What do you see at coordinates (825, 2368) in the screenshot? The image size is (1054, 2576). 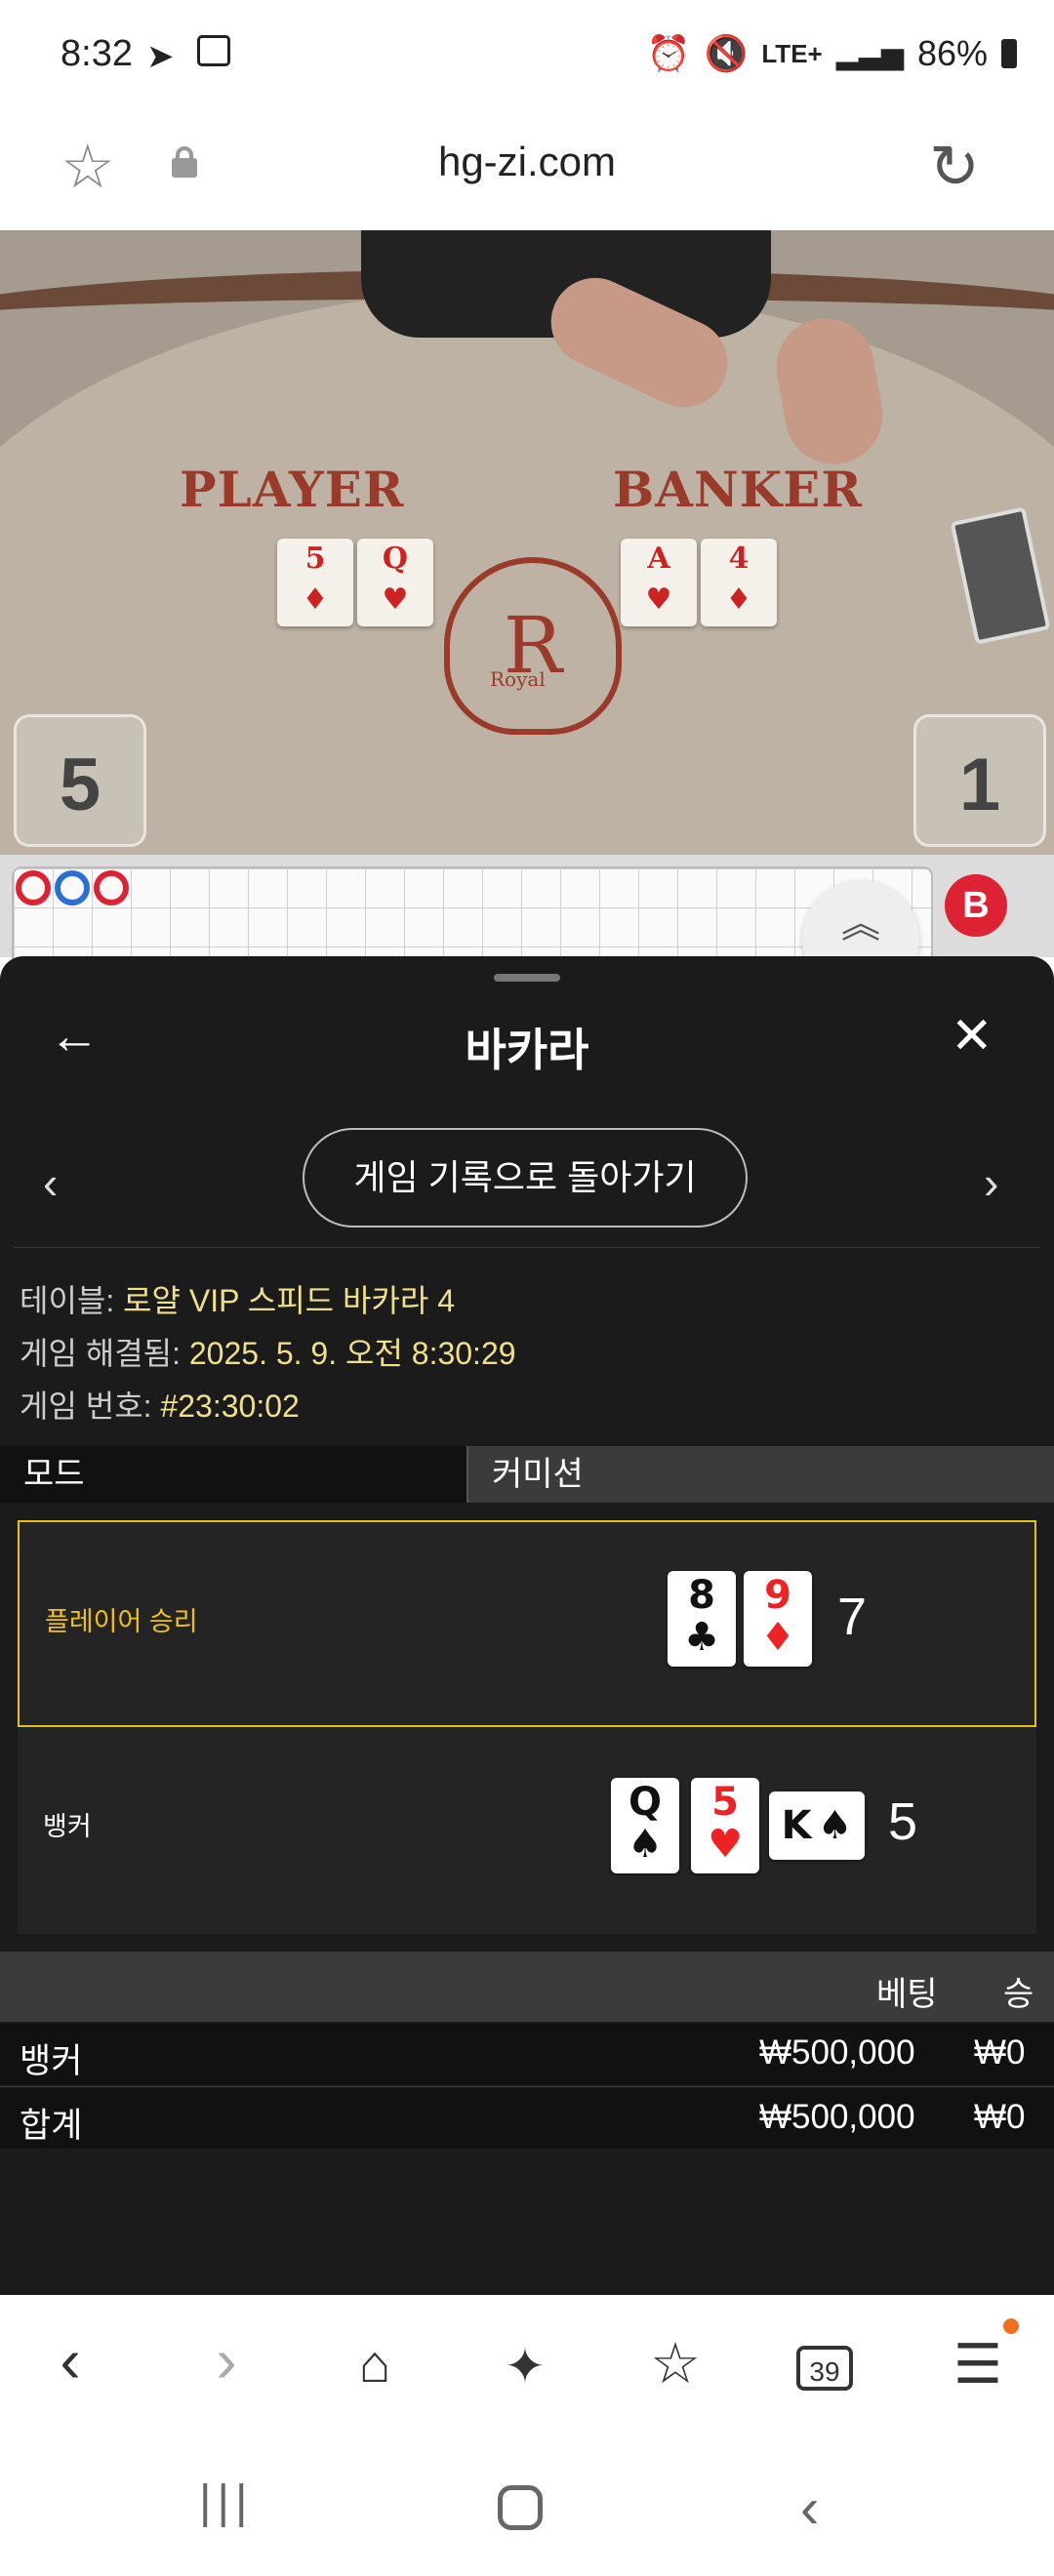 I see `tabs-icon: 39` at bounding box center [825, 2368].